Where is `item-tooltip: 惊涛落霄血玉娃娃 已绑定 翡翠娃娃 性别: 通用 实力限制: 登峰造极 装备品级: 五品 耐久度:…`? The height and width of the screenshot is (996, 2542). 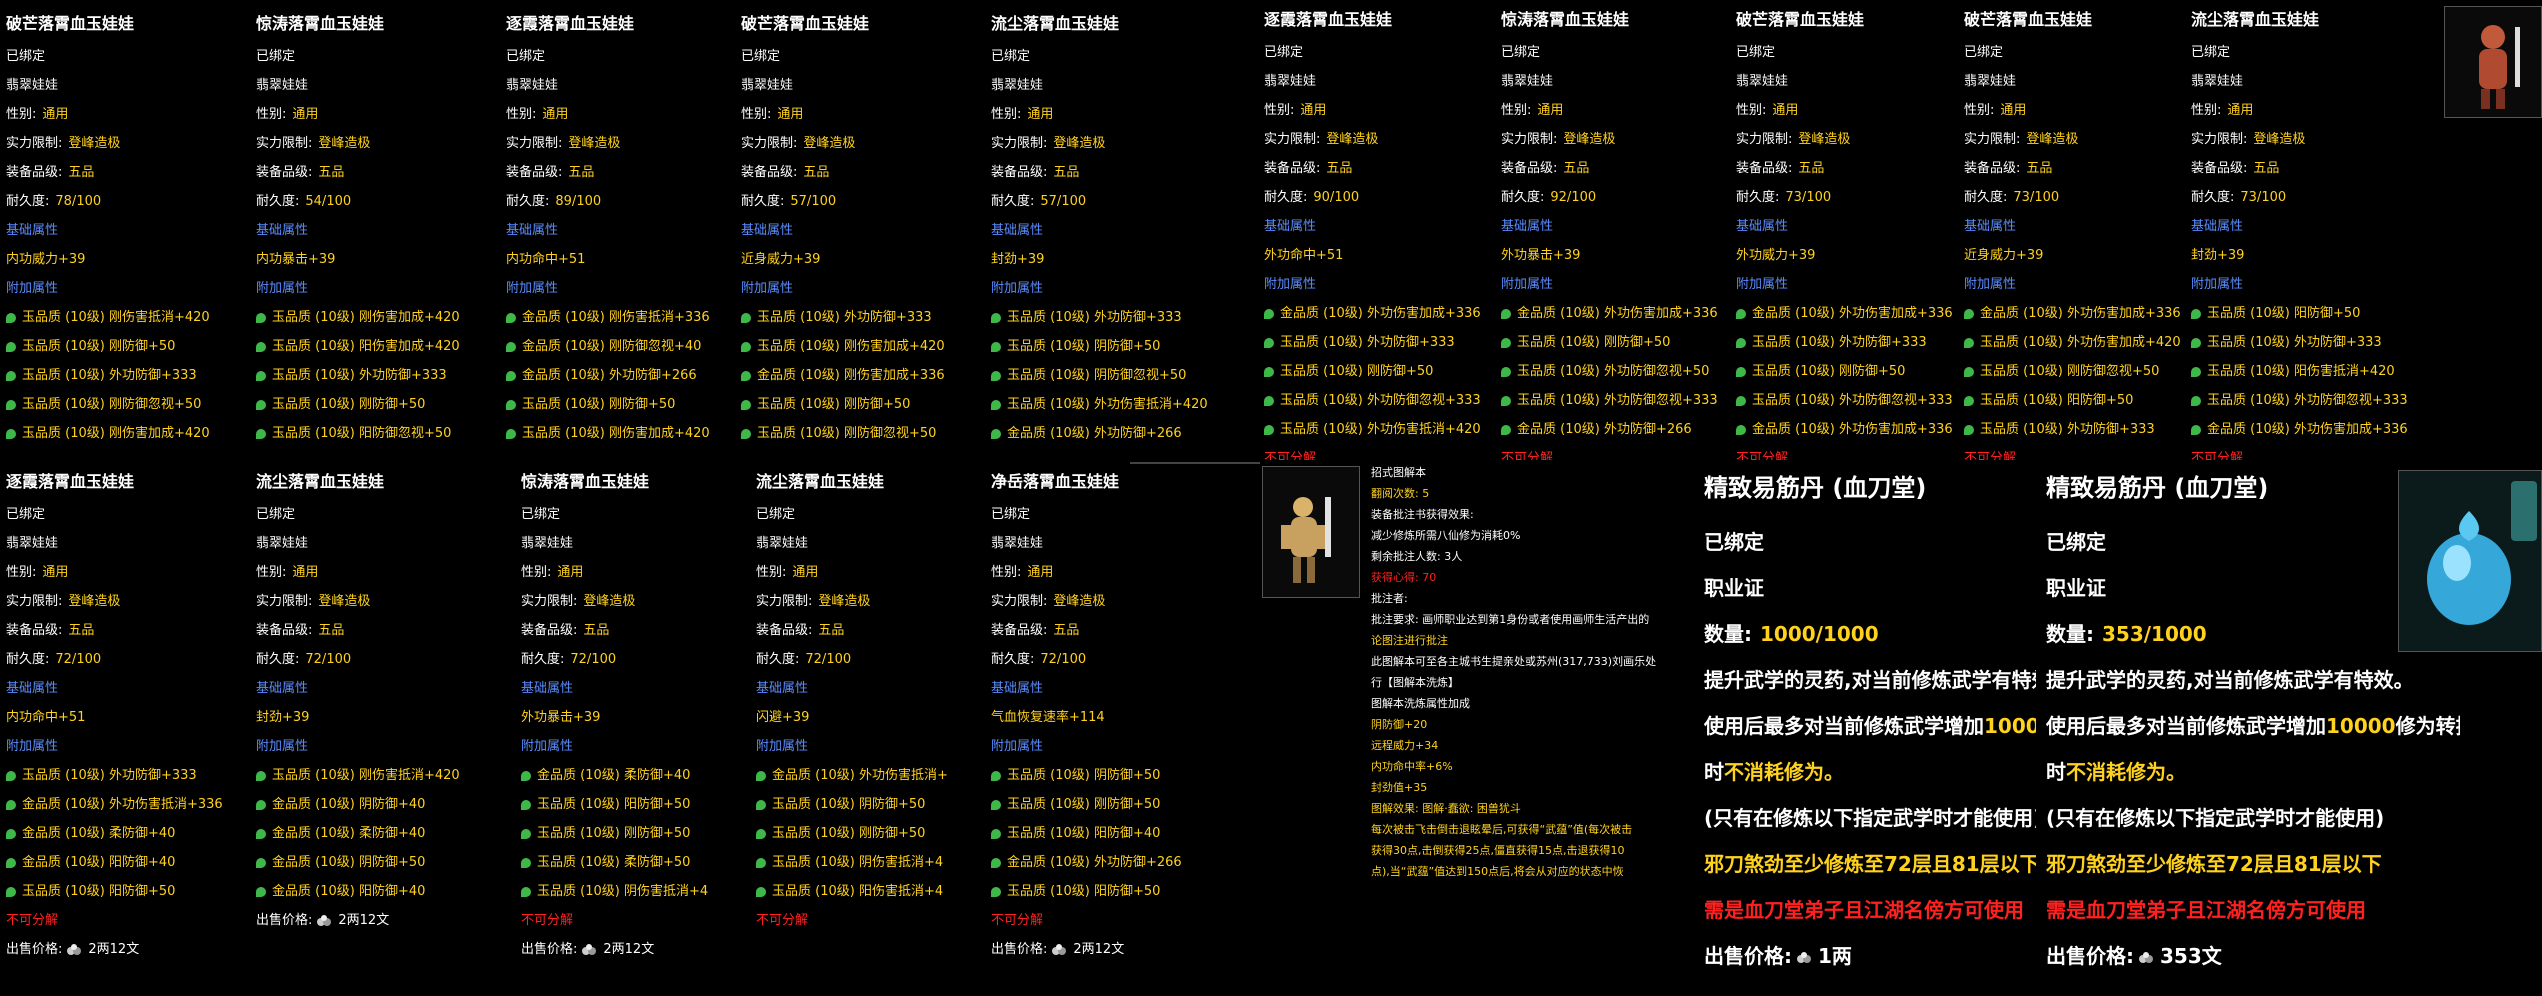
item-tooltip: 惊涛落霄血玉娃娃 已绑定 翡翠娃娃 性别: 通用 实力限制: 登峰造极 装备品级: 五品 耐久度:… is located at coordinates (635, 729).